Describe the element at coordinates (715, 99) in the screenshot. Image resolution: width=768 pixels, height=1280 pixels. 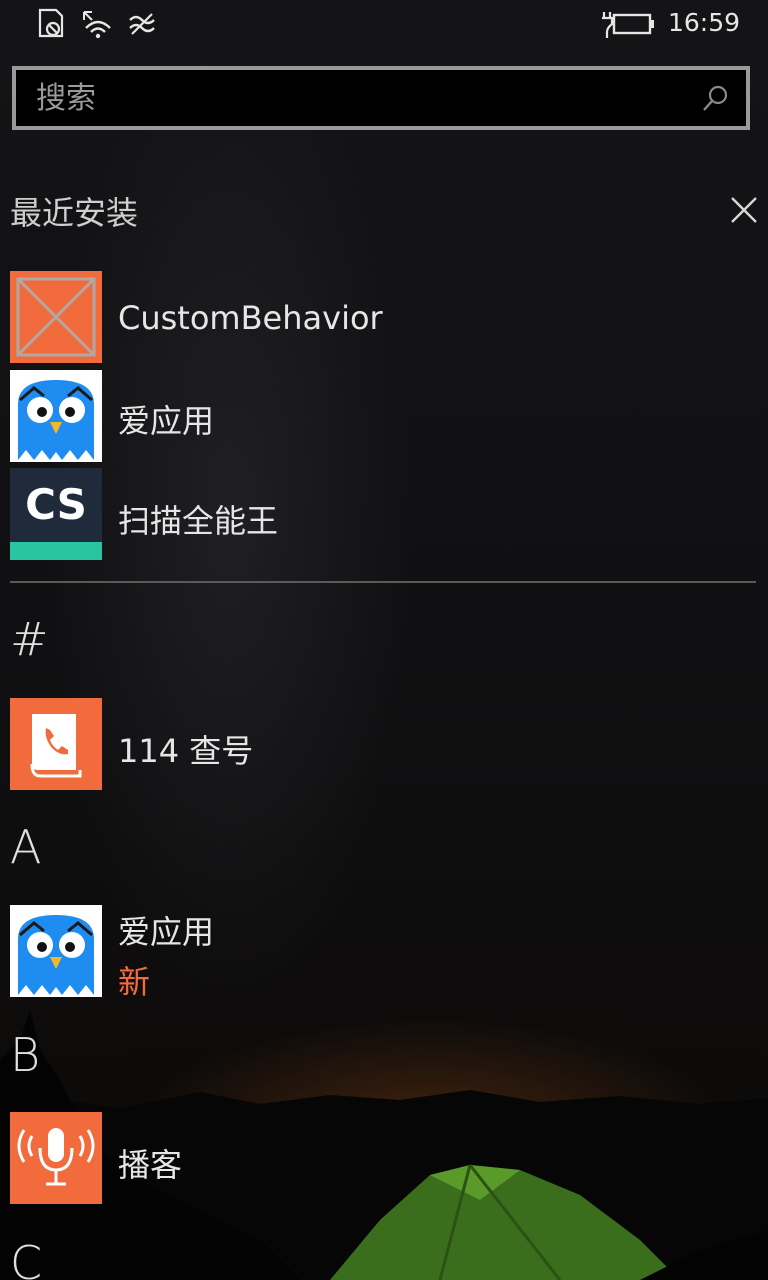
I see `search-icon` at that location.